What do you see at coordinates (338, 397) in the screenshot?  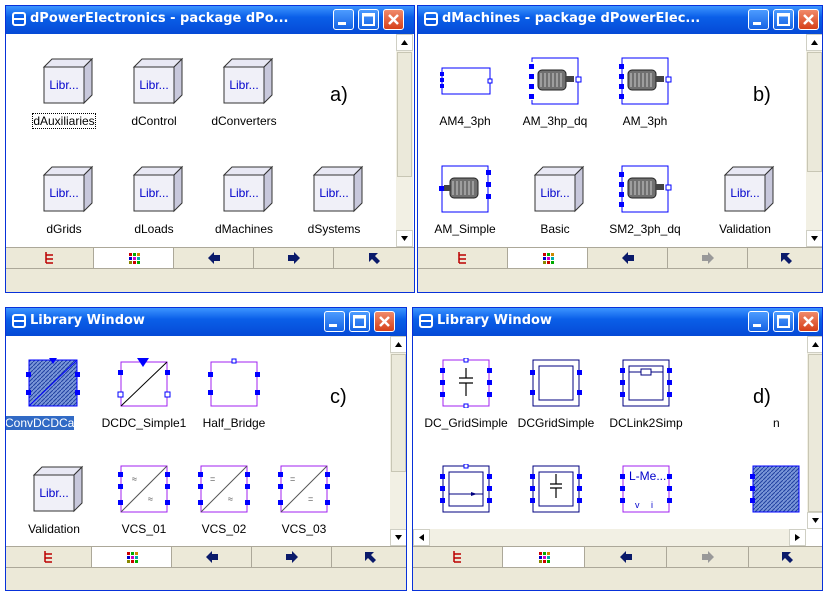 I see `panel-label: c)` at bounding box center [338, 397].